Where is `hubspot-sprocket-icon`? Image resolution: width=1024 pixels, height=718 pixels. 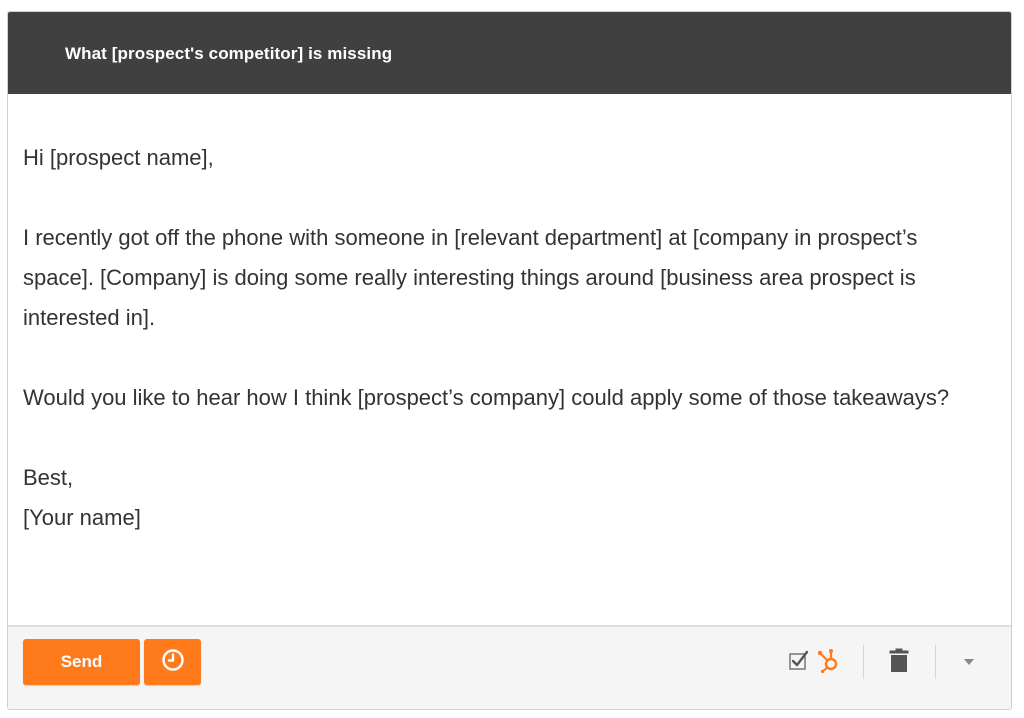
hubspot-sprocket-icon is located at coordinates (829, 662).